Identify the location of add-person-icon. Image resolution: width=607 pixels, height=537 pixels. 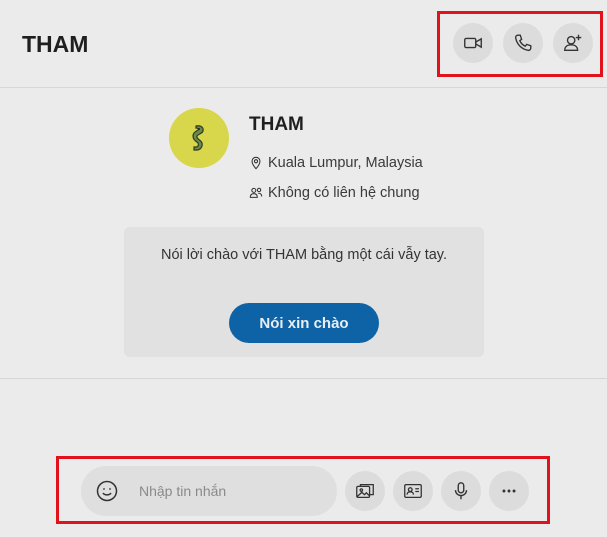
(573, 43).